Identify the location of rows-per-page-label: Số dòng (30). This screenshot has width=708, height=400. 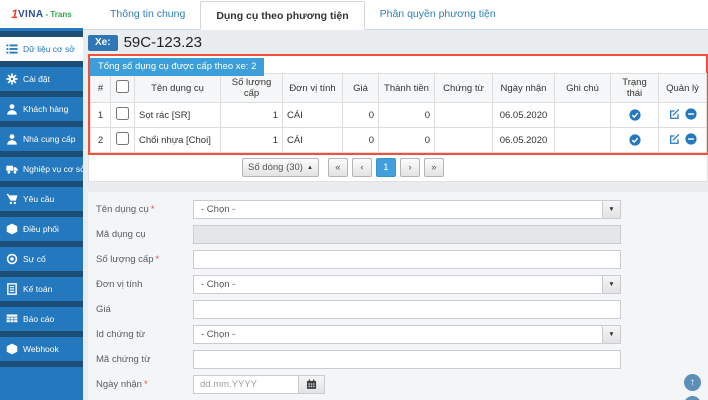
(275, 167).